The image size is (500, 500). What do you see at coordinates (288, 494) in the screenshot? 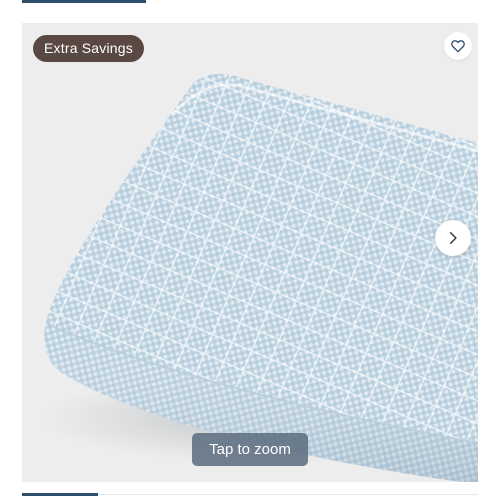
I see `bottom-divider` at bounding box center [288, 494].